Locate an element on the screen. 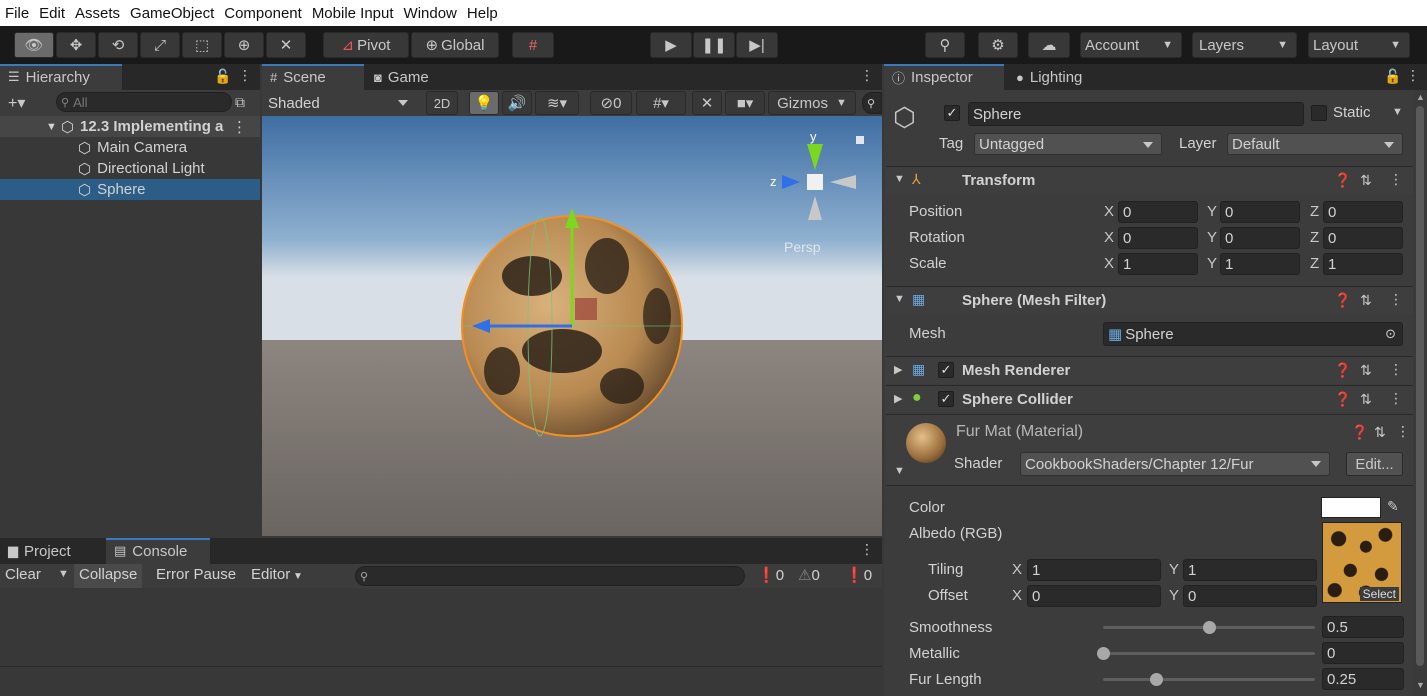 The width and height of the screenshot is (1427, 696). layout-dropdown: Layout ▼ is located at coordinates (1359, 45).